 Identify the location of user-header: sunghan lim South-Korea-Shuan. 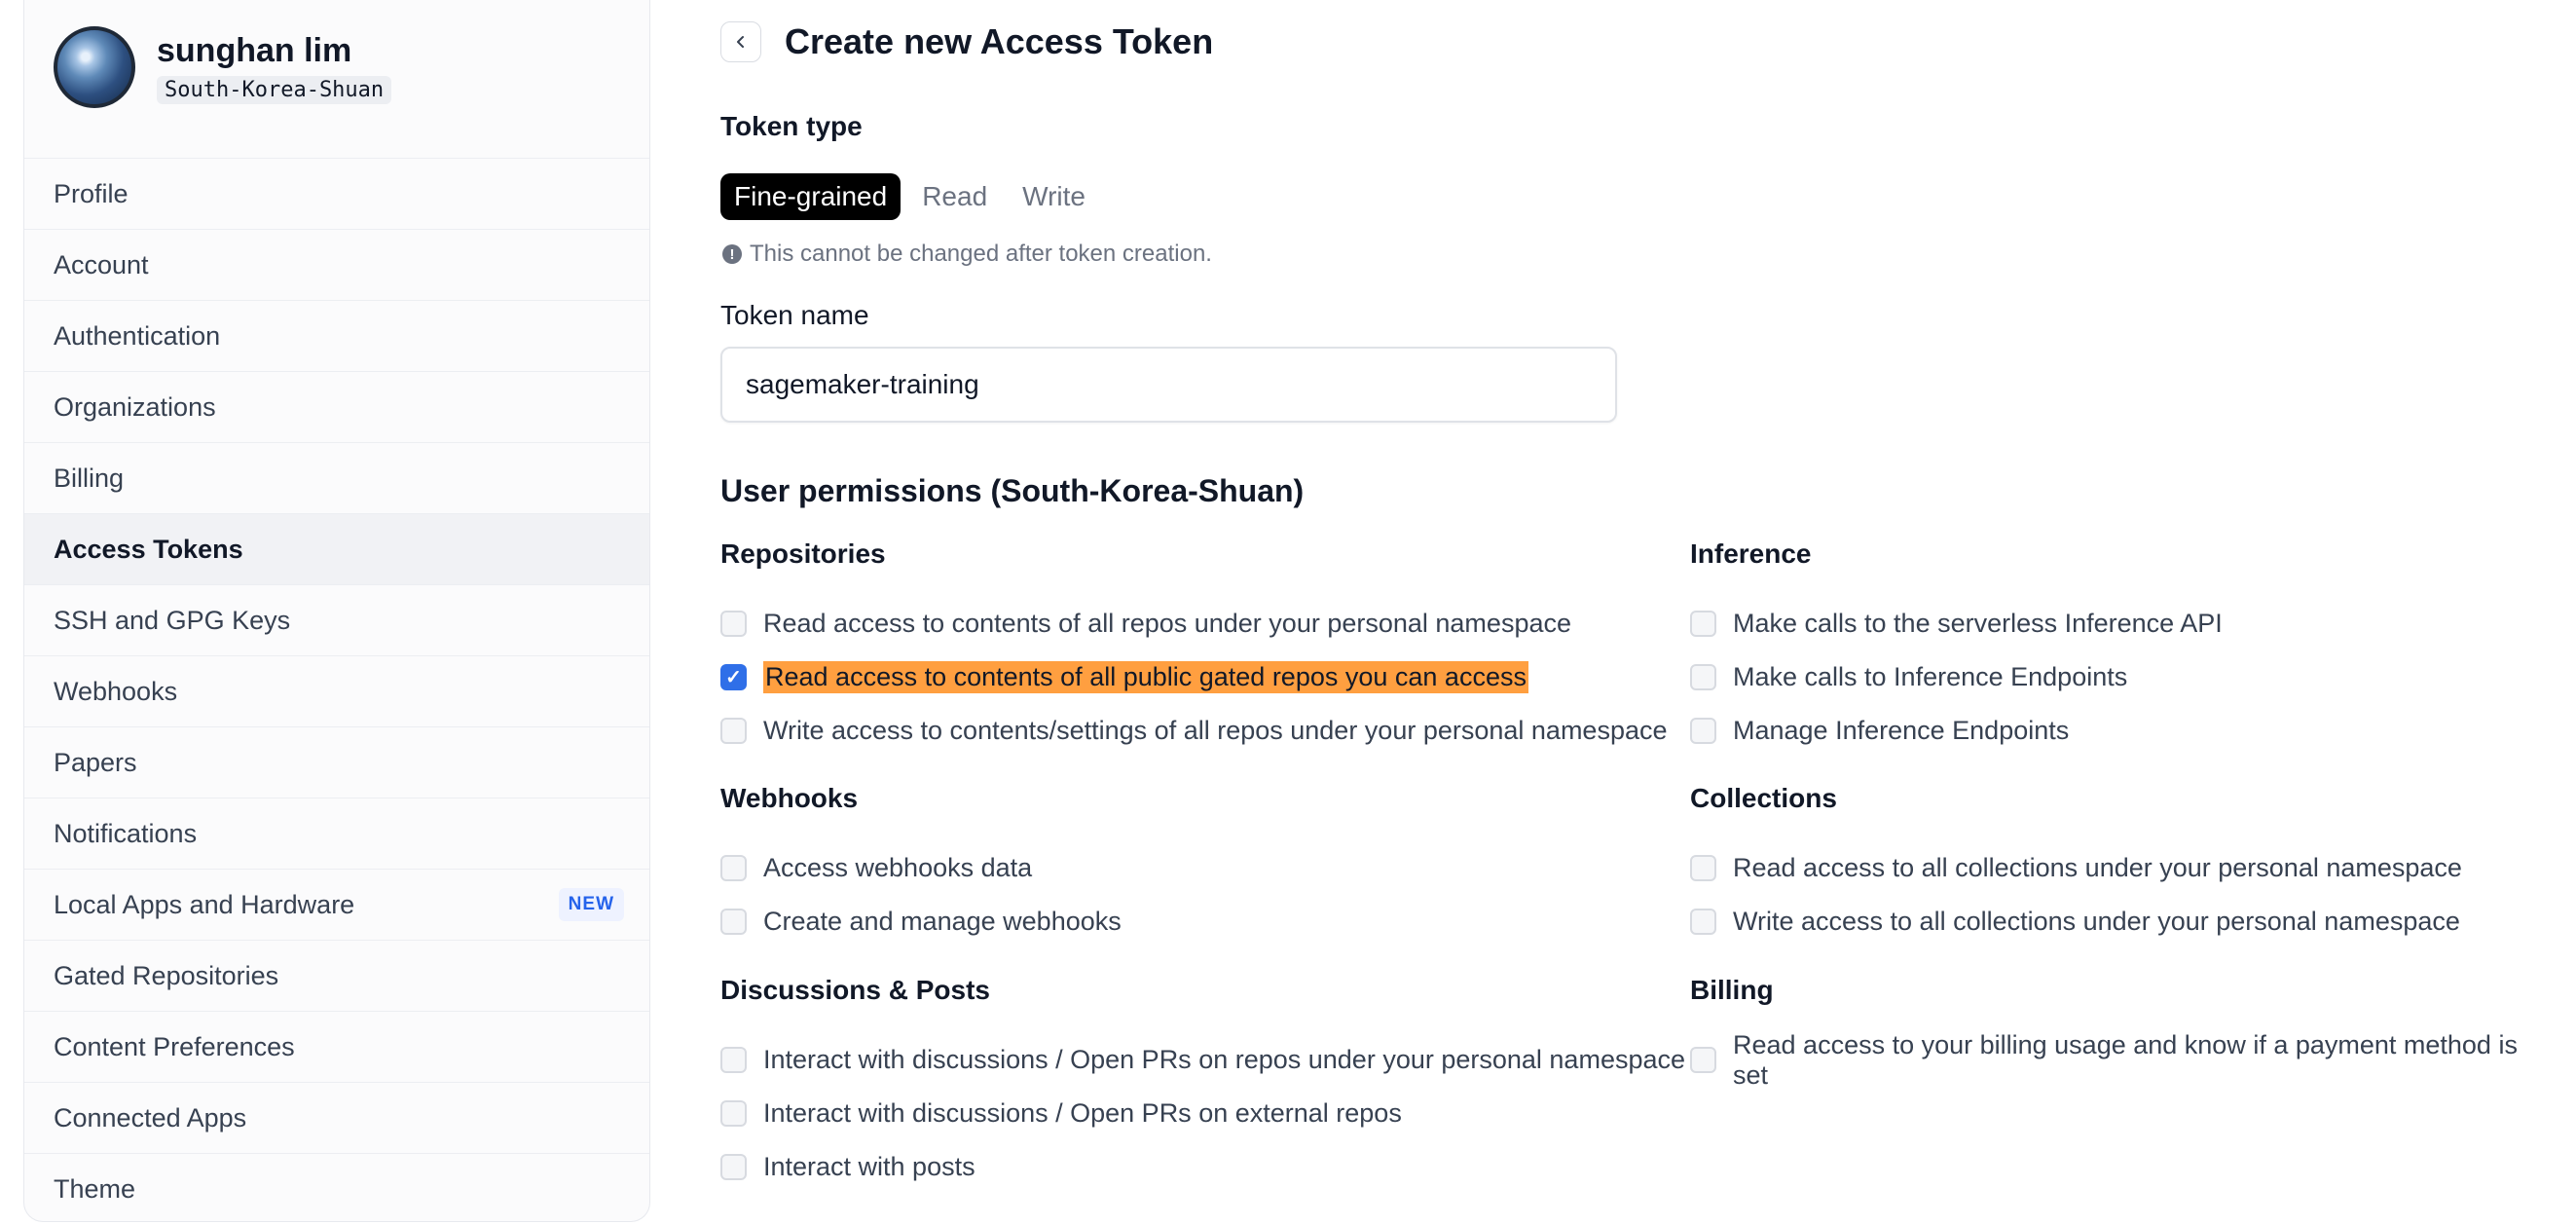
(223, 67).